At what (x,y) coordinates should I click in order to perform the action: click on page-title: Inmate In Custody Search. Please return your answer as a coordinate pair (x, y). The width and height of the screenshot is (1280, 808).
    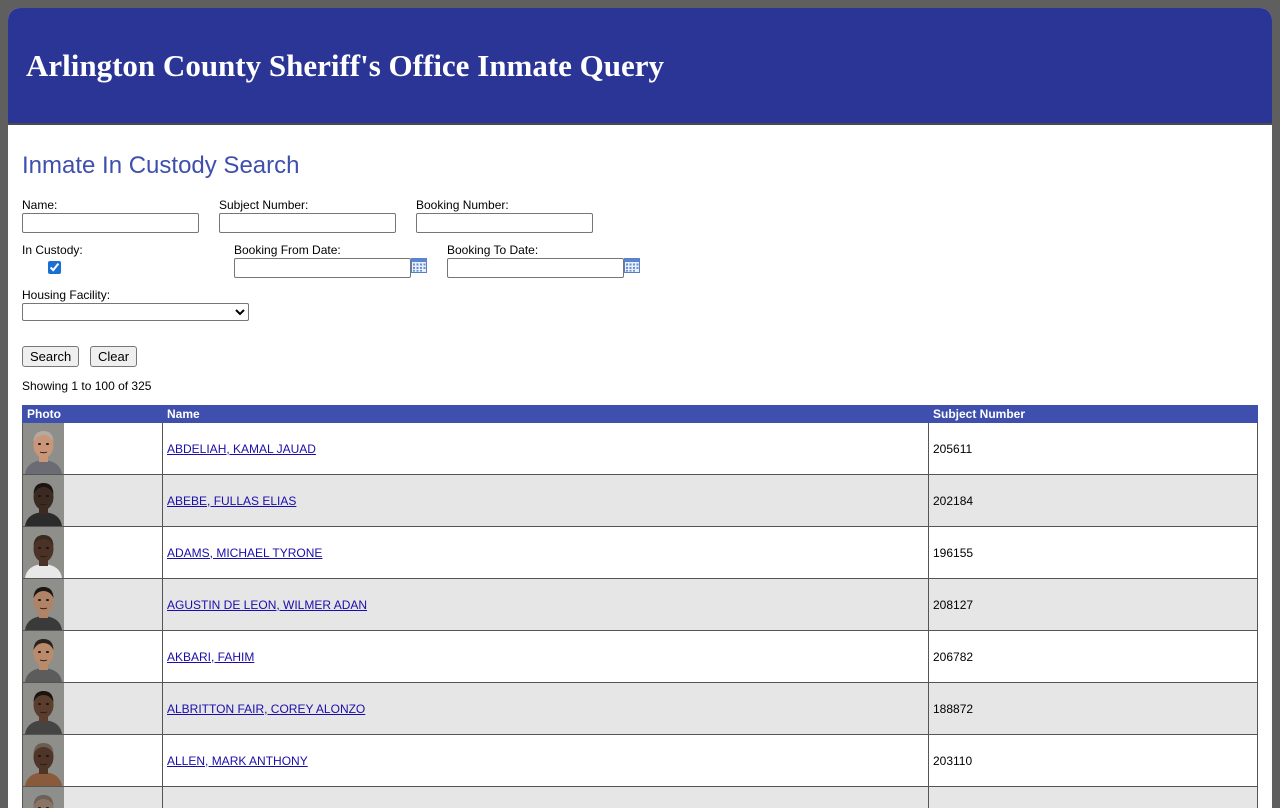
    Looking at the image, I should click on (160, 166).